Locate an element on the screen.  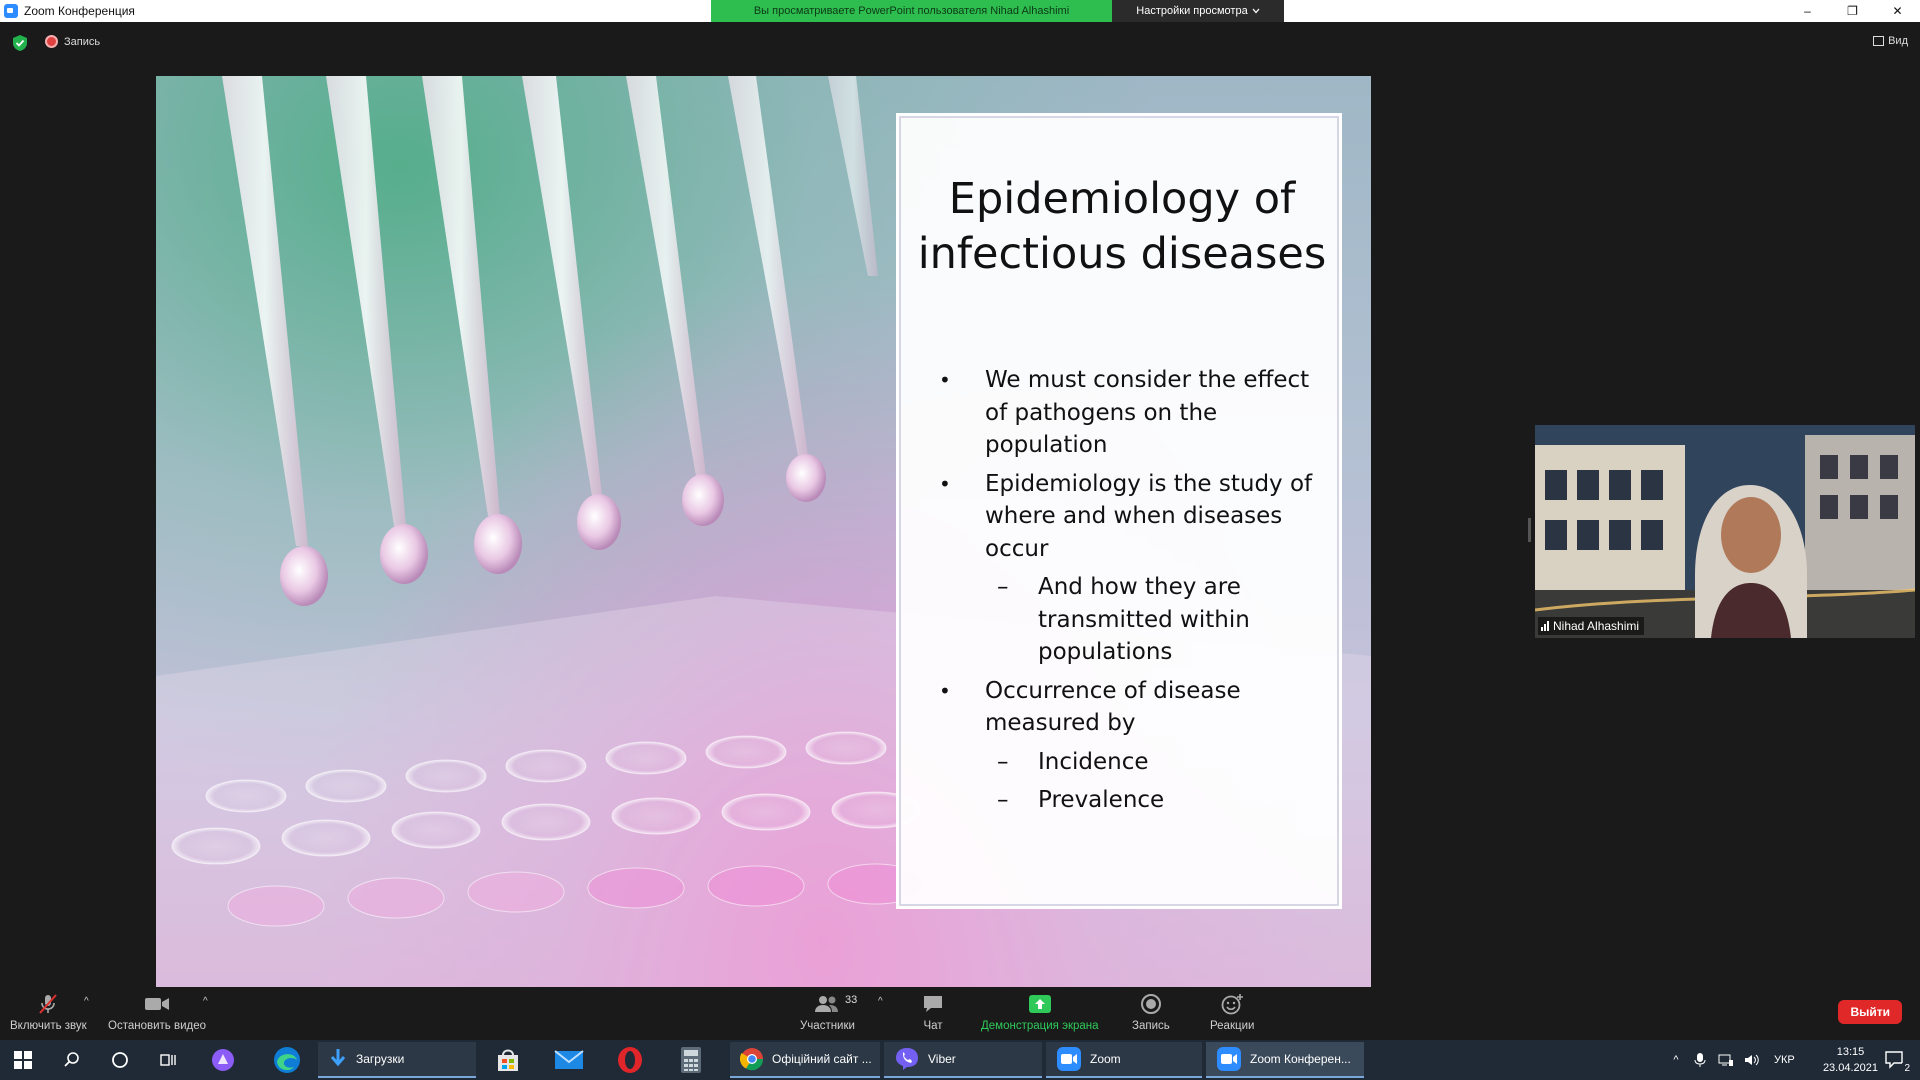
taskbar-purple-app is located at coordinates (223, 1060).